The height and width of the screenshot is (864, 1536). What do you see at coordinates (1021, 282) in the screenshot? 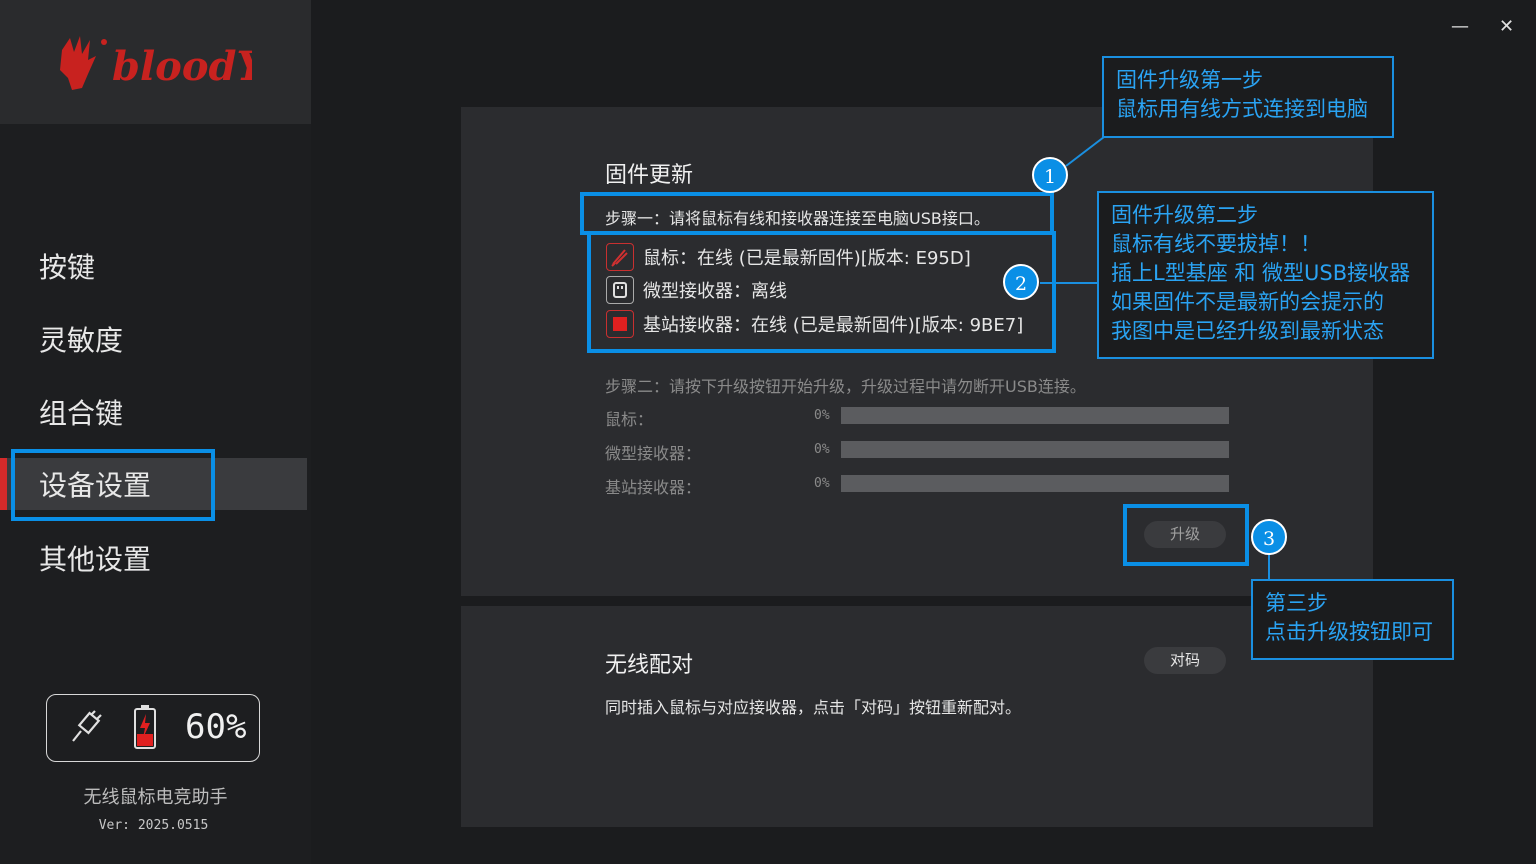
I see `marker-2: 2` at bounding box center [1021, 282].